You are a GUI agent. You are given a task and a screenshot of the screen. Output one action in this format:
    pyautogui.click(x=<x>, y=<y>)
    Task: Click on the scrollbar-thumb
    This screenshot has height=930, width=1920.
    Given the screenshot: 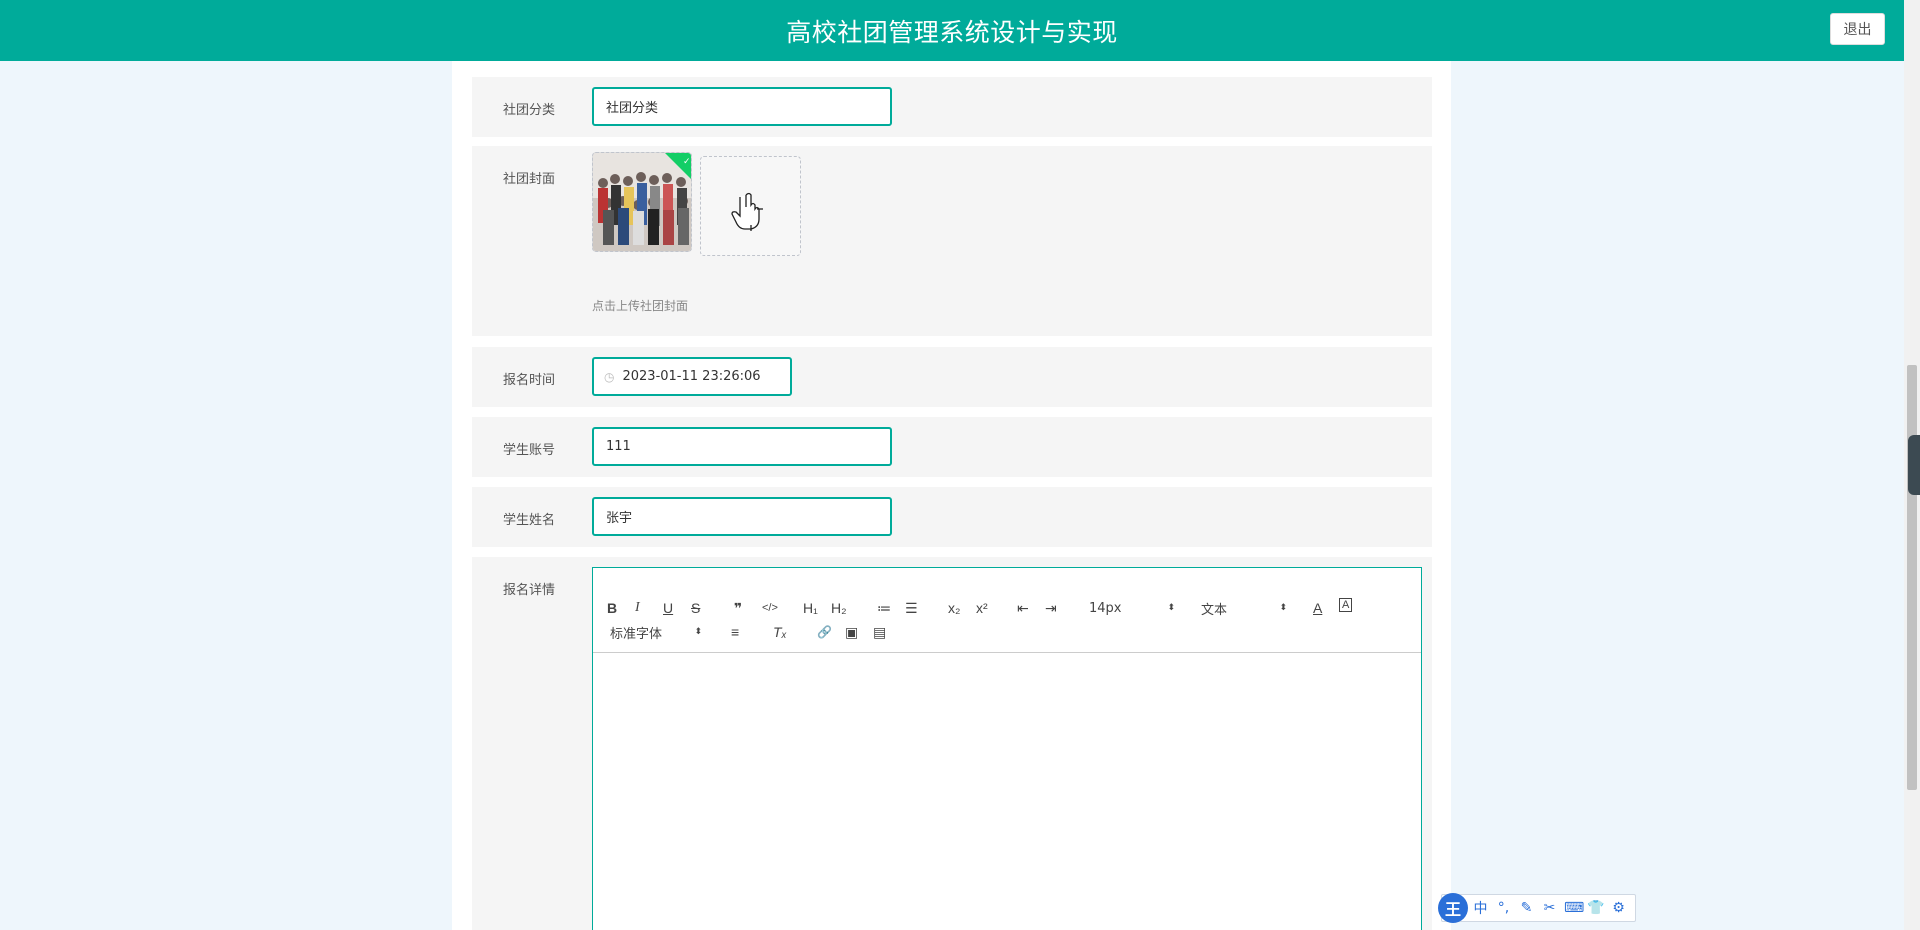 What is the action you would take?
    pyautogui.click(x=1912, y=577)
    